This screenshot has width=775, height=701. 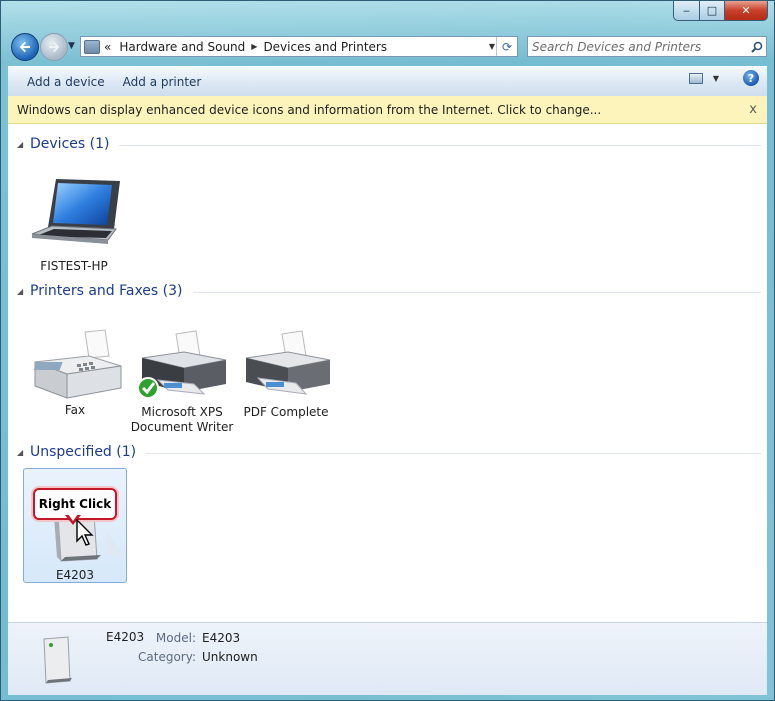 I want to click on printer-item-fax: Fax, so click(x=75, y=373).